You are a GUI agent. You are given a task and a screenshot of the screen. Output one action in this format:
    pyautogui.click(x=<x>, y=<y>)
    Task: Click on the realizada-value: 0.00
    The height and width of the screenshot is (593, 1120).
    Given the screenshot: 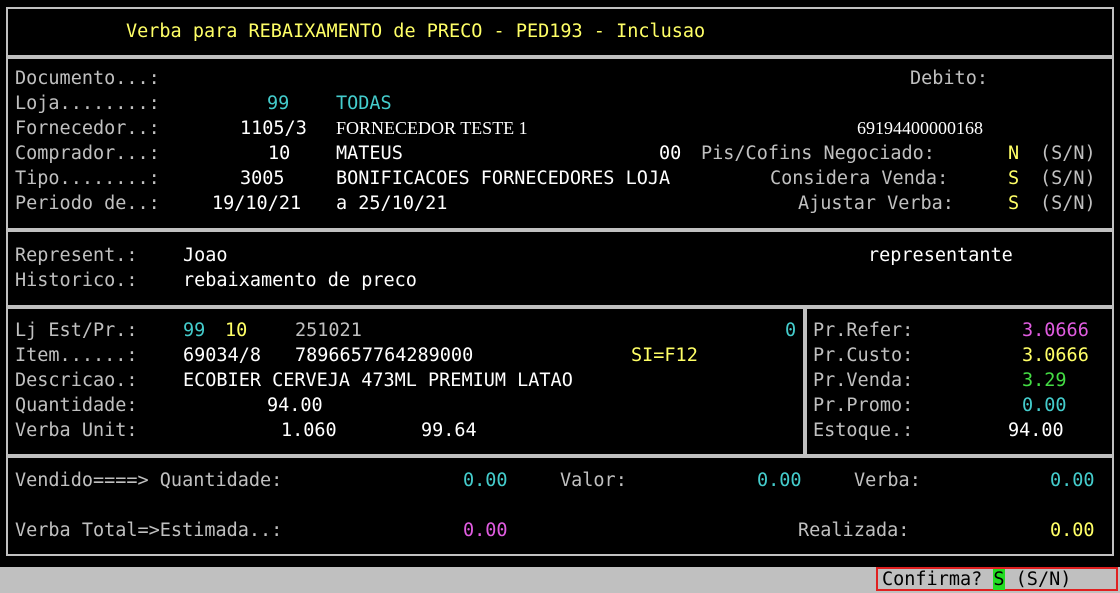 What is the action you would take?
    pyautogui.click(x=1072, y=530)
    